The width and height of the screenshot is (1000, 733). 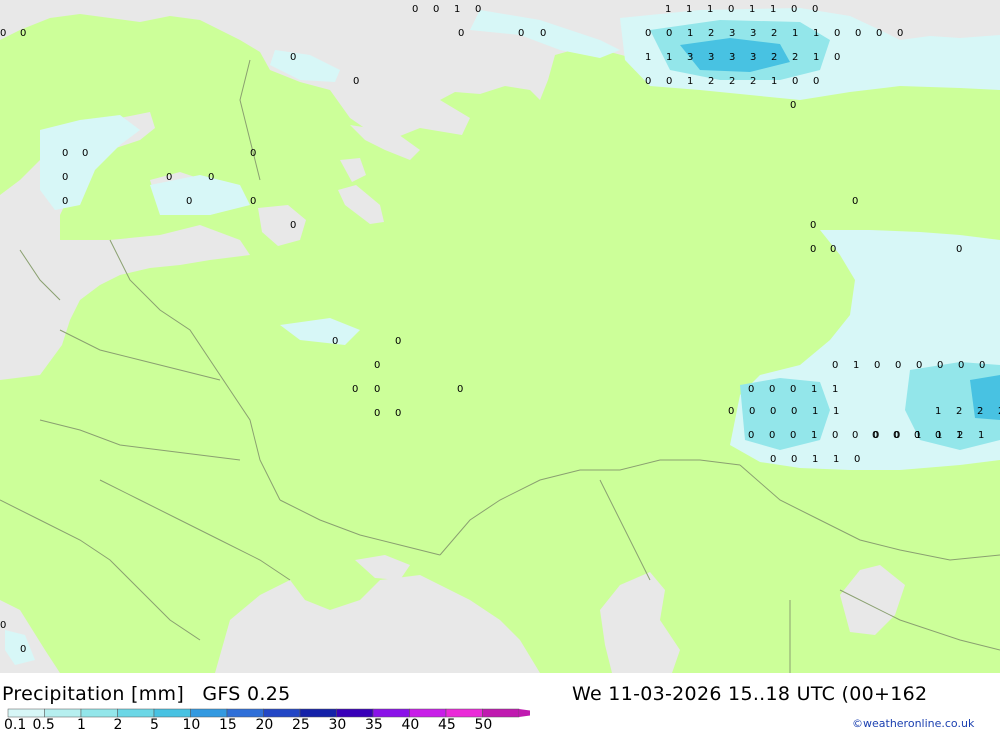 What do you see at coordinates (447, 725) in the screenshot?
I see `scale-label: 45` at bounding box center [447, 725].